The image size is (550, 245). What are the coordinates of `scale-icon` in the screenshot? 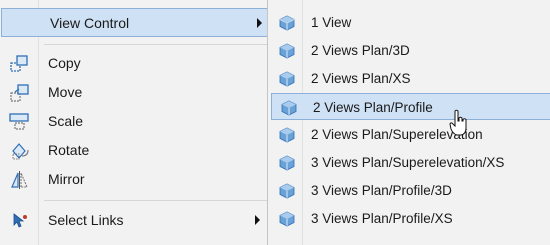 It's located at (20, 122).